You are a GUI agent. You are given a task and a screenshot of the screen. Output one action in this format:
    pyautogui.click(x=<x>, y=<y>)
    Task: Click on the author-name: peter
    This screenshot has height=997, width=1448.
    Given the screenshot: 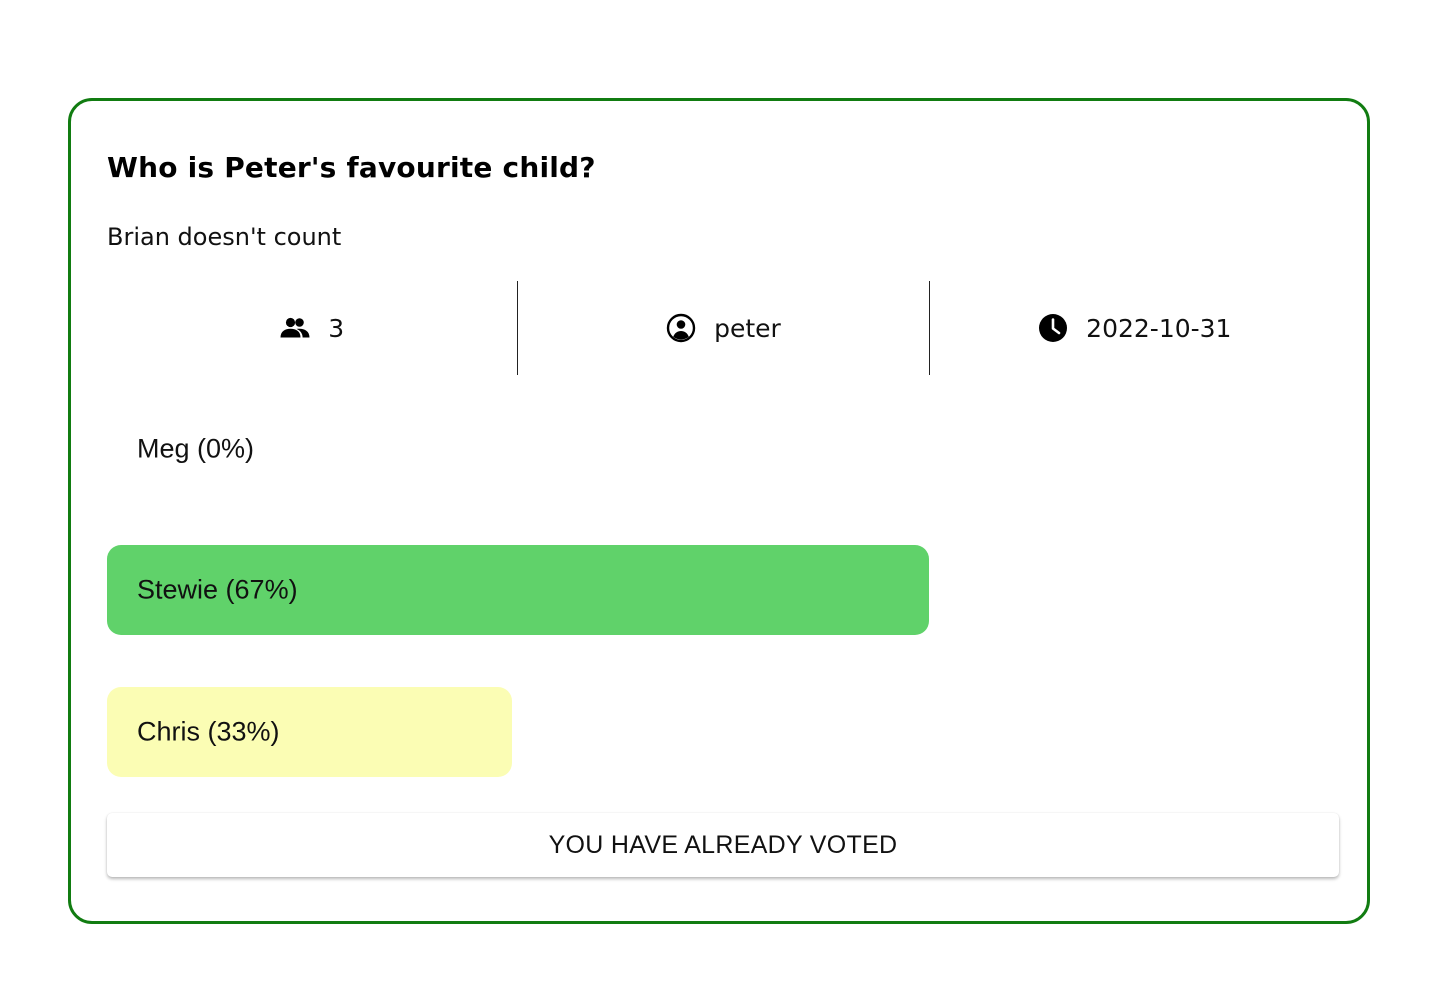 What is the action you would take?
    pyautogui.click(x=747, y=328)
    